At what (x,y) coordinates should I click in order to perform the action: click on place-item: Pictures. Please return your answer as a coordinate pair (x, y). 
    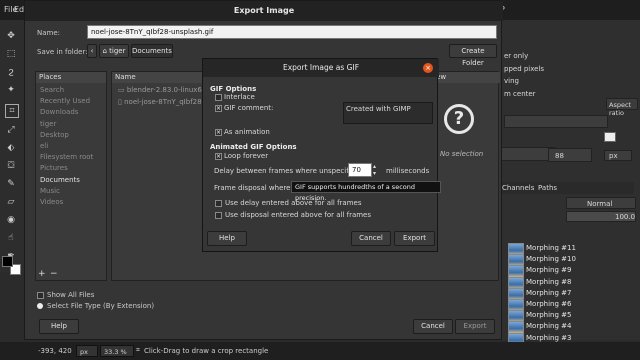
    Looking at the image, I should click on (54, 168).